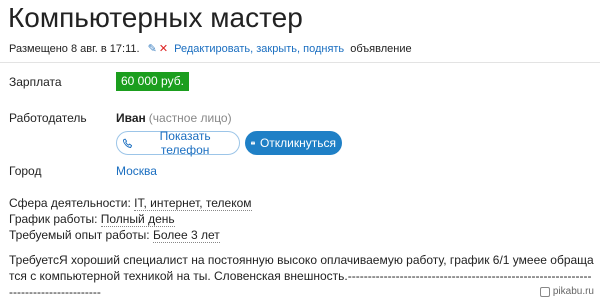 The image size is (600, 300). What do you see at coordinates (25, 171) in the screenshot?
I see `city-label: Город` at bounding box center [25, 171].